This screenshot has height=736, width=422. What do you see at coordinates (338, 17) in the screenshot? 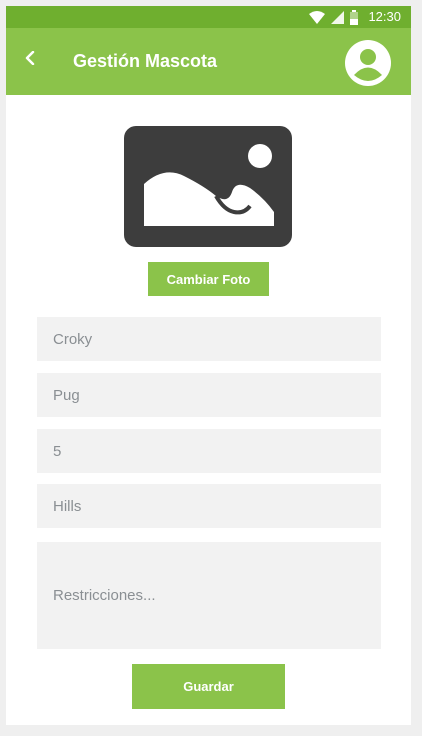
I see `signal-icon` at bounding box center [338, 17].